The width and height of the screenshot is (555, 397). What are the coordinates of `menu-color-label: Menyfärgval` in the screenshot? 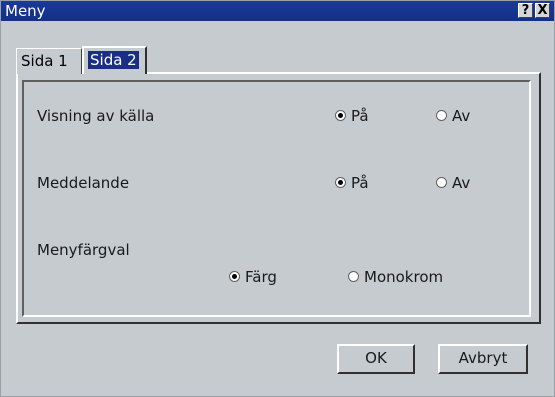 It's located at (83, 250).